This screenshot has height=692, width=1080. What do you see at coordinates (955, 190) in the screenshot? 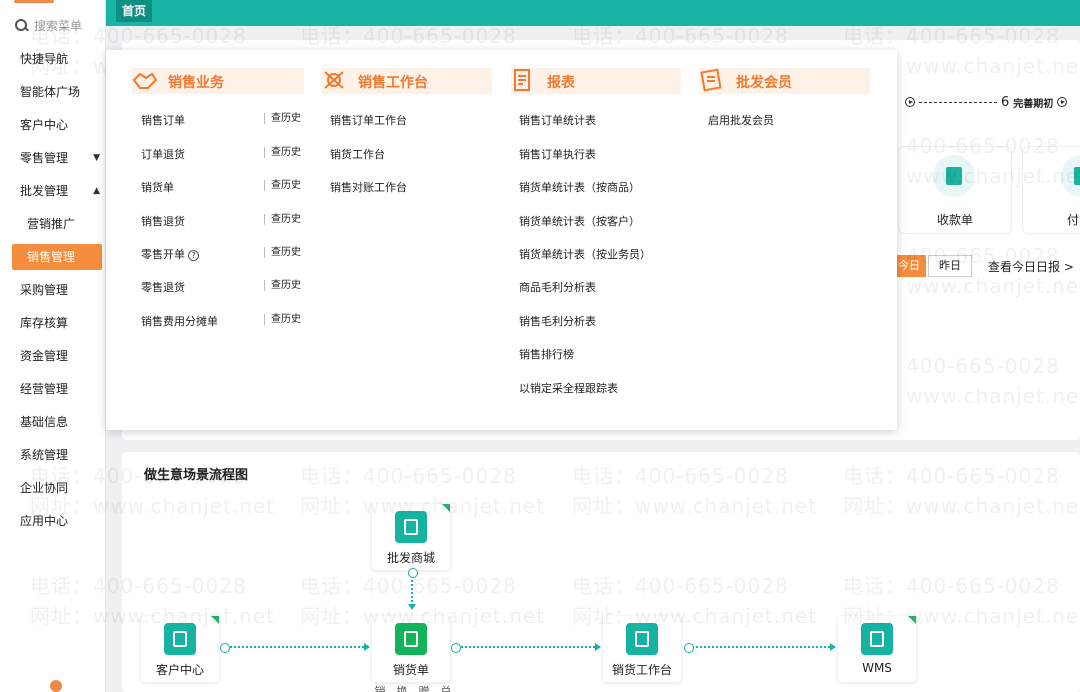
I see `tile-receipt: 收款单` at bounding box center [955, 190].